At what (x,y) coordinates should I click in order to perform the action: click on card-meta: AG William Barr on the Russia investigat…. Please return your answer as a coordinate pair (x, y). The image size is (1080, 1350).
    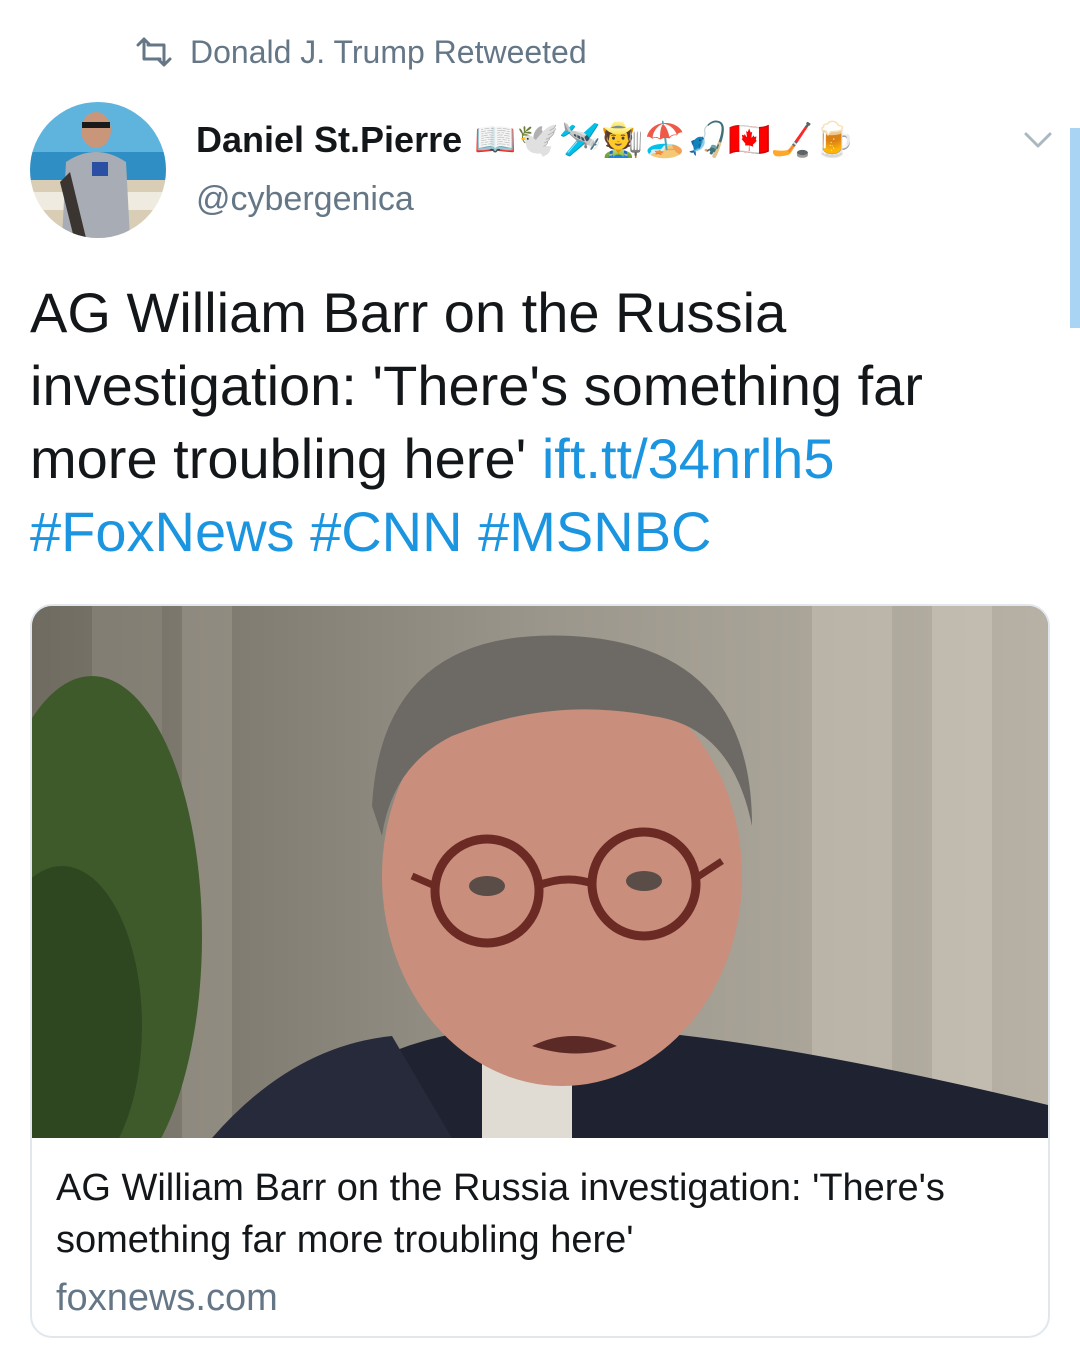
    Looking at the image, I should click on (536, 1243).